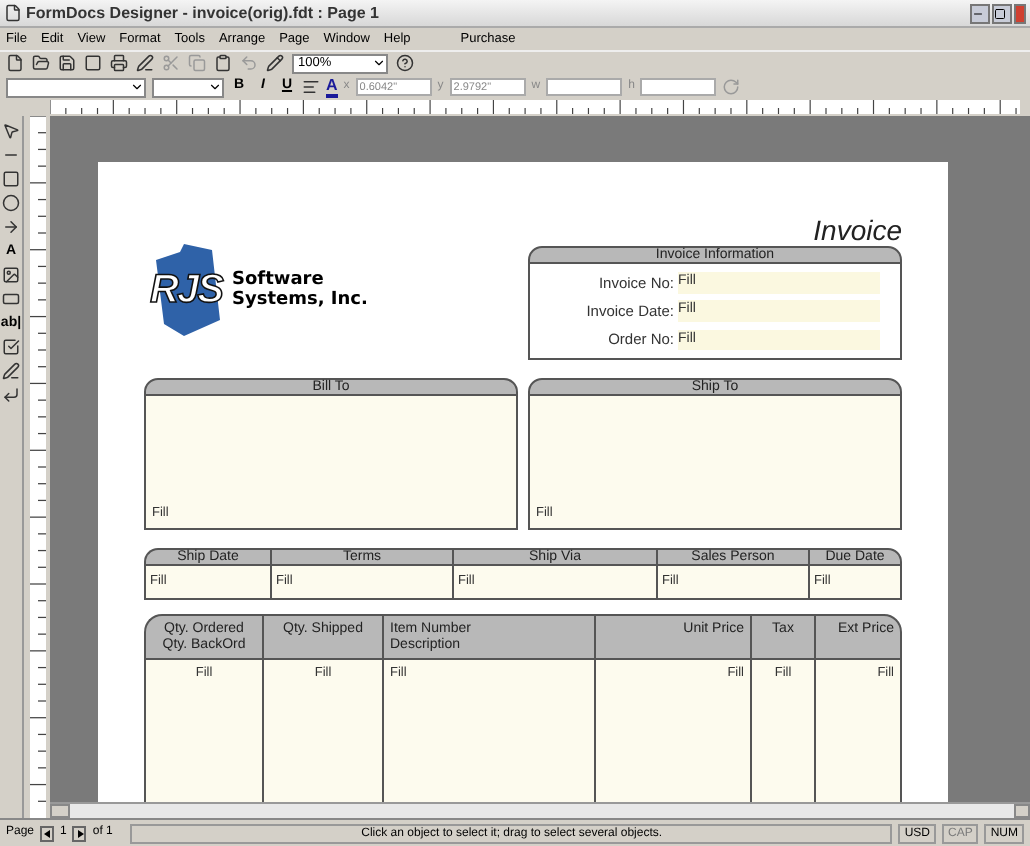 The height and width of the screenshot is (846, 1030). What do you see at coordinates (405, 63) in the screenshot?
I see `help-icon` at bounding box center [405, 63].